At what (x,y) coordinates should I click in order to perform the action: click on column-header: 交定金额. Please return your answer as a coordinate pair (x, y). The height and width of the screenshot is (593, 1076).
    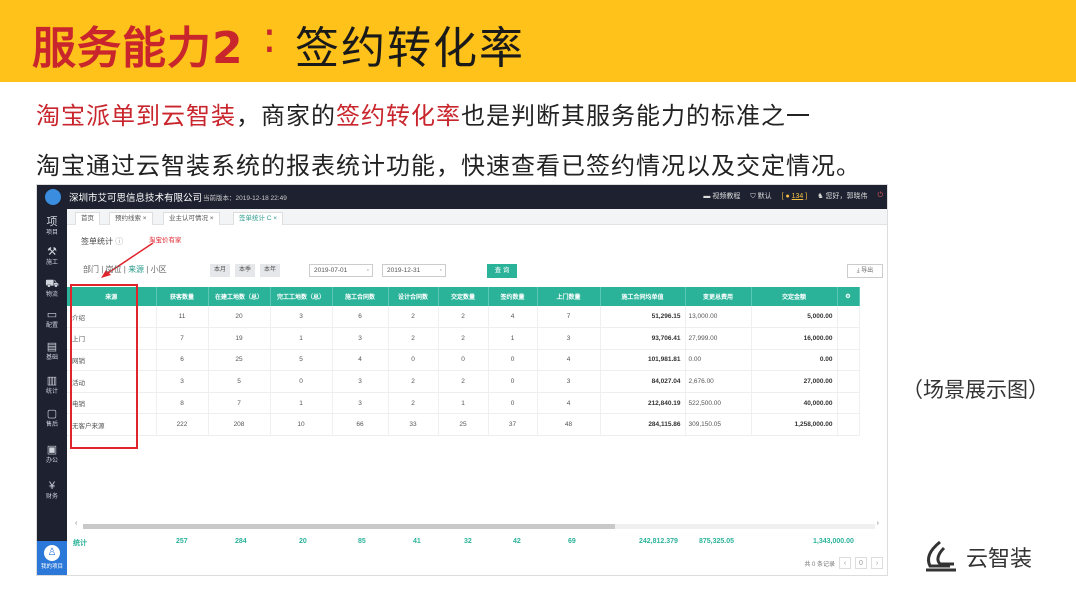
    Looking at the image, I should click on (794, 296).